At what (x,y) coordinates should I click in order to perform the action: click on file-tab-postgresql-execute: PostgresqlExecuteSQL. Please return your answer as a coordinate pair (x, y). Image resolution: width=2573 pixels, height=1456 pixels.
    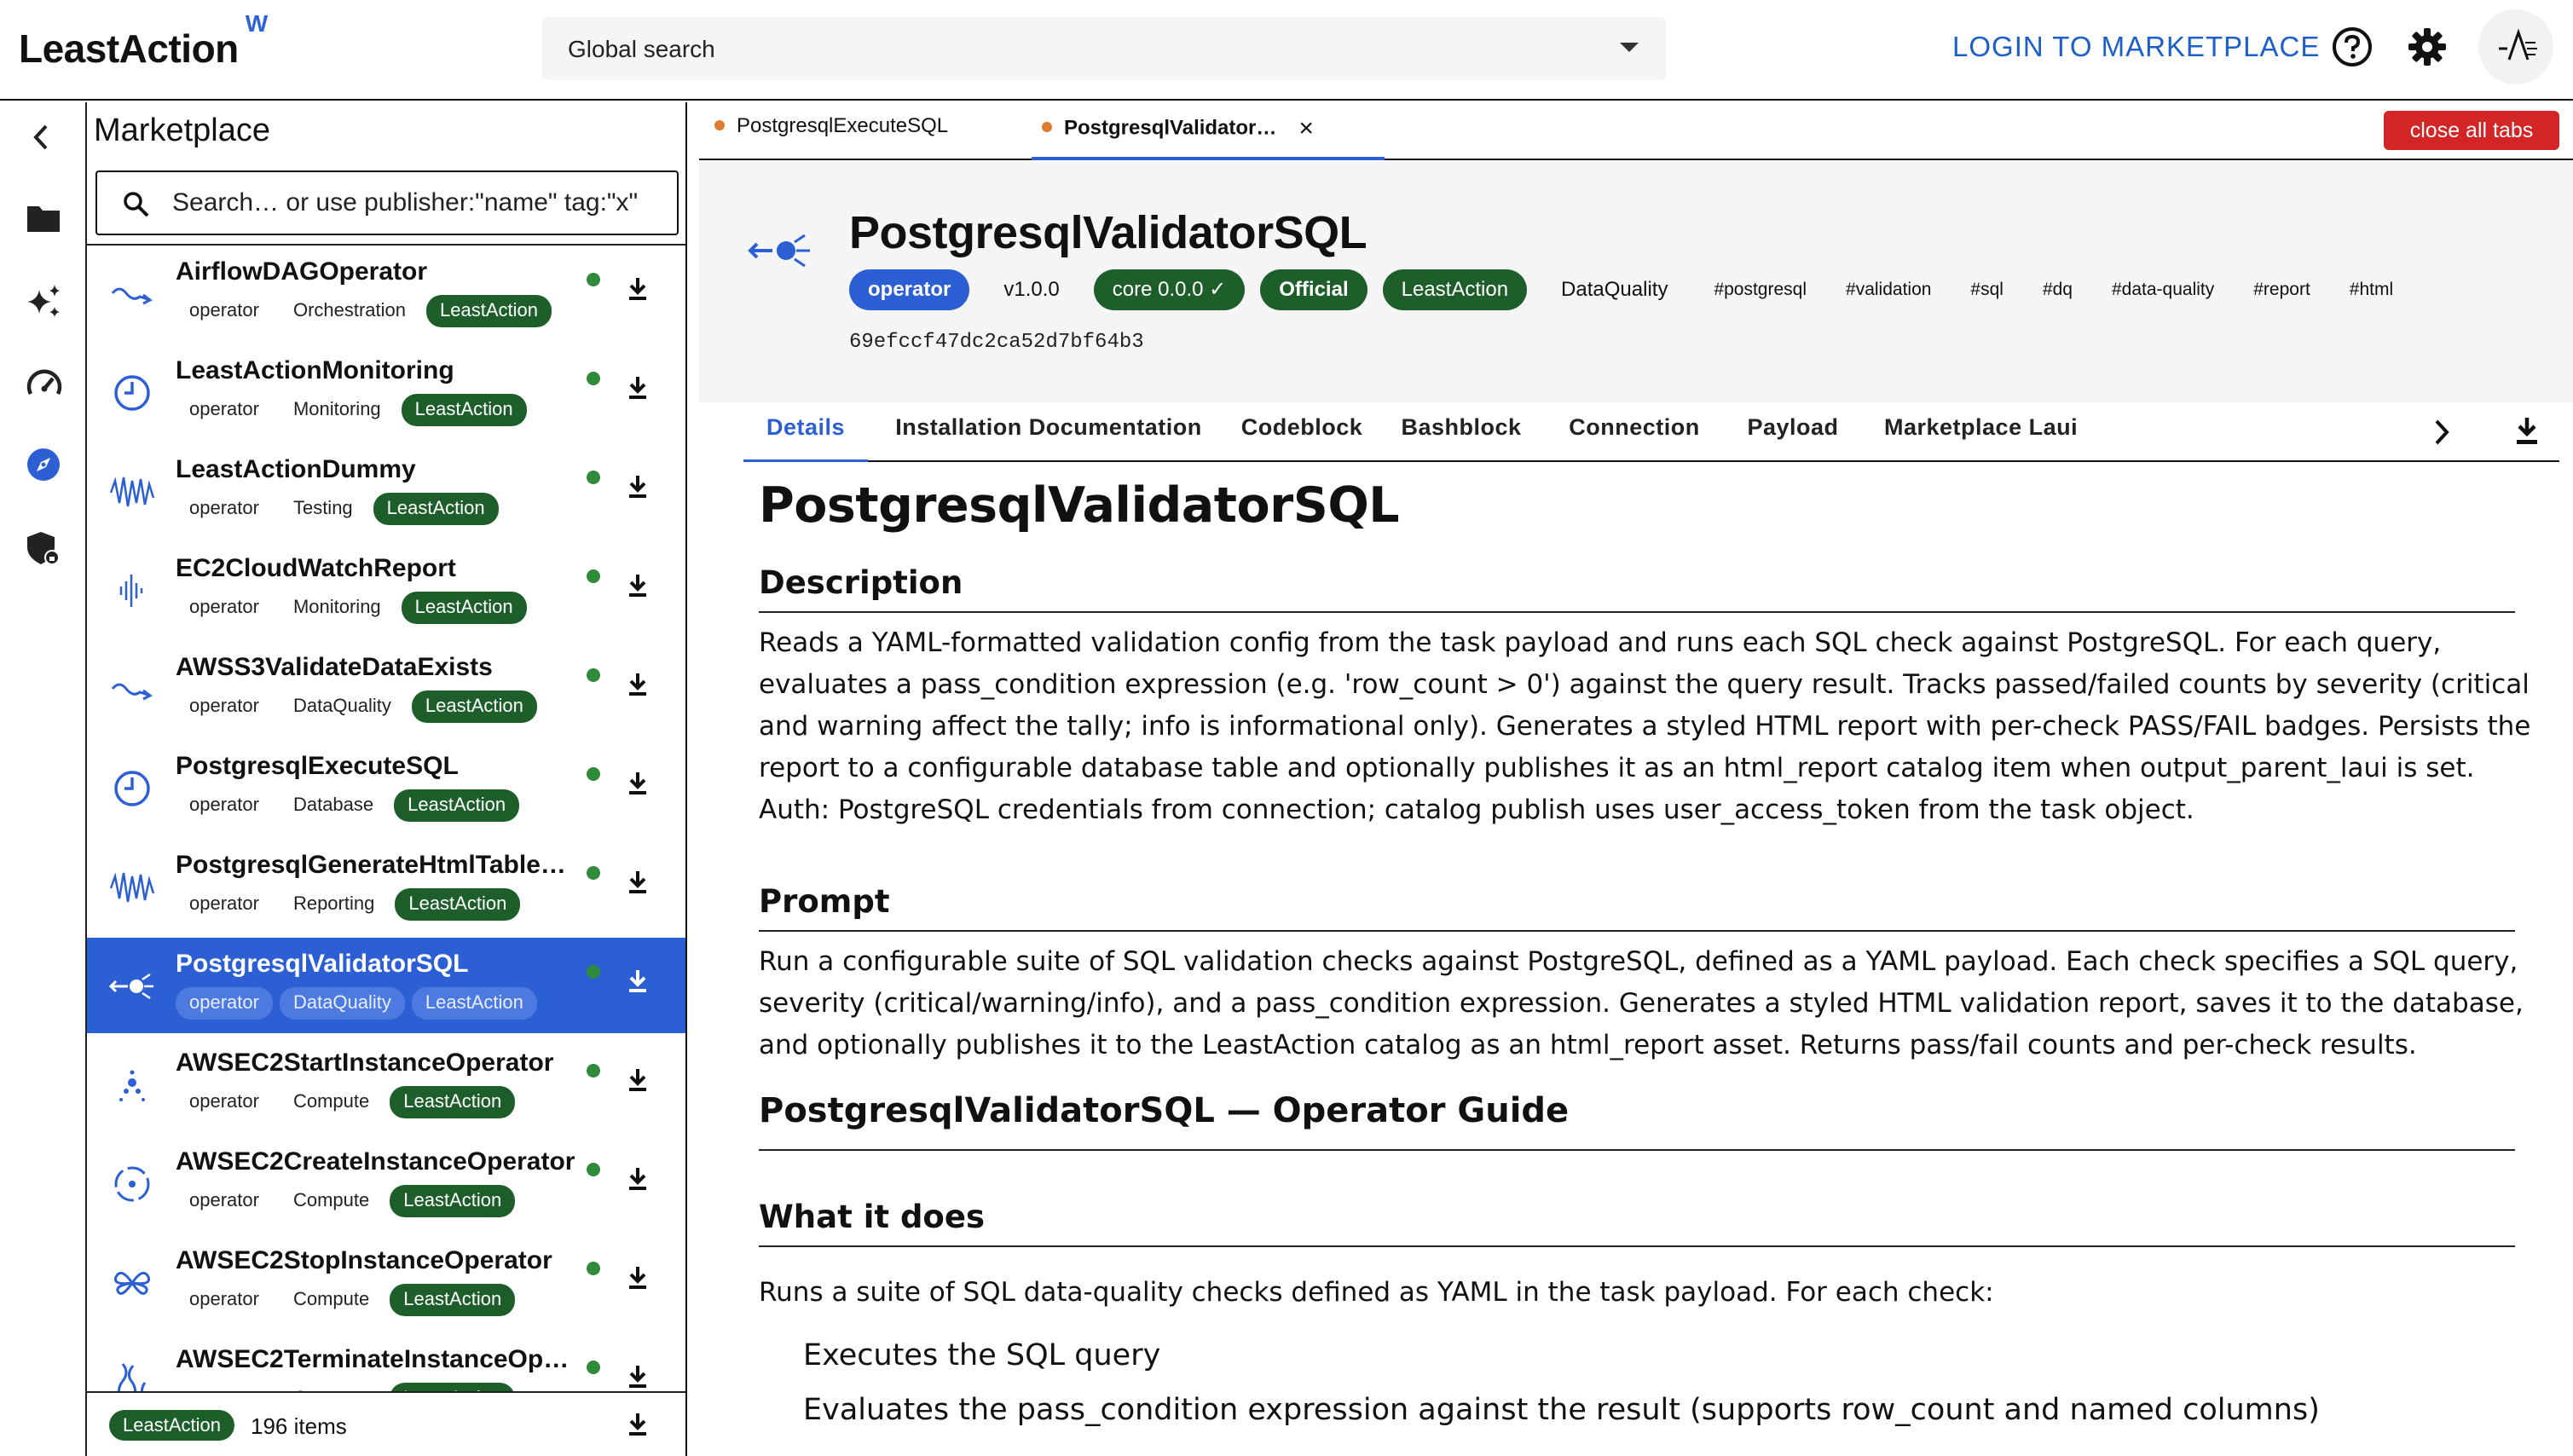
    Looking at the image, I should click on (862, 137).